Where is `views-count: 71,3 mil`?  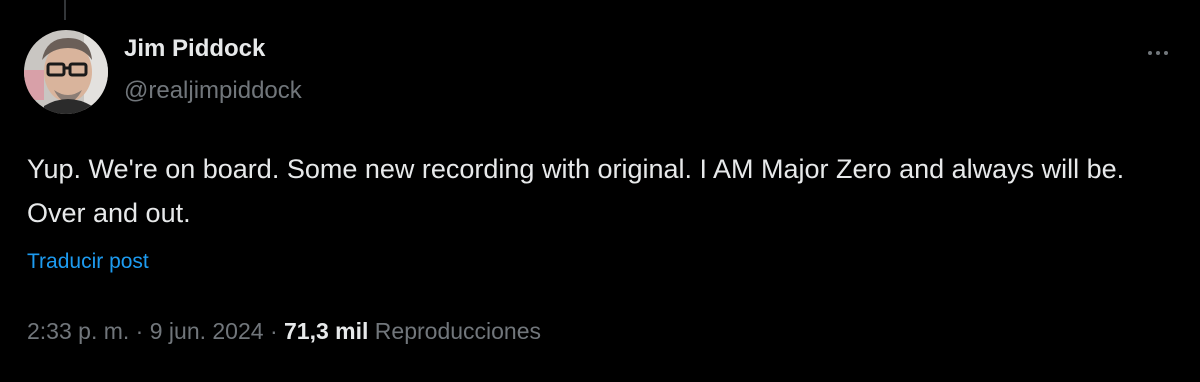 views-count: 71,3 mil is located at coordinates (326, 331).